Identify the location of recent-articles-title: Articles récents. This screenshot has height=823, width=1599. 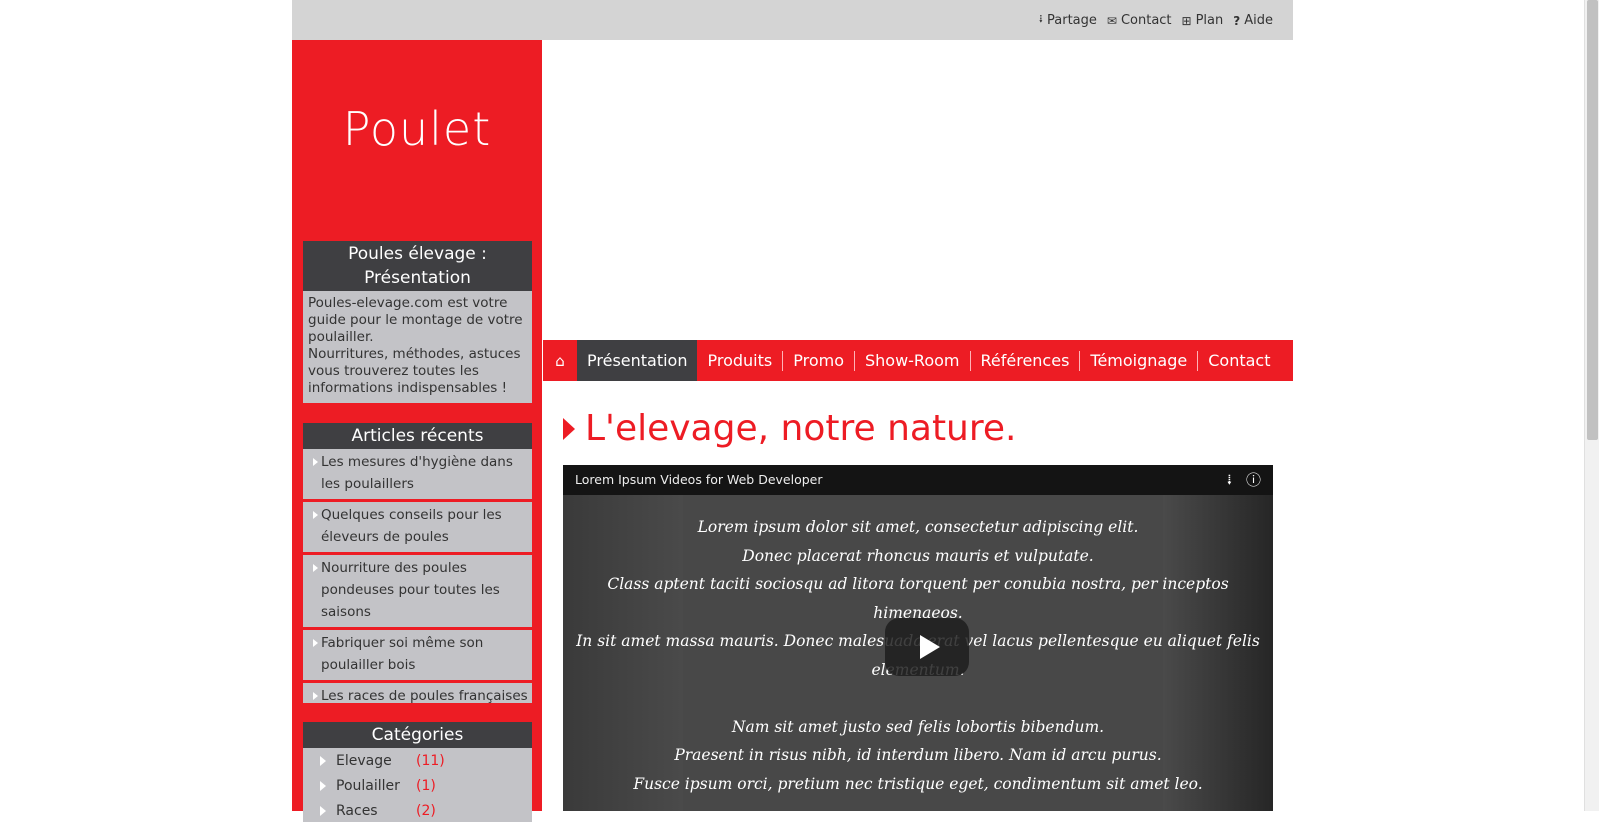
(417, 436).